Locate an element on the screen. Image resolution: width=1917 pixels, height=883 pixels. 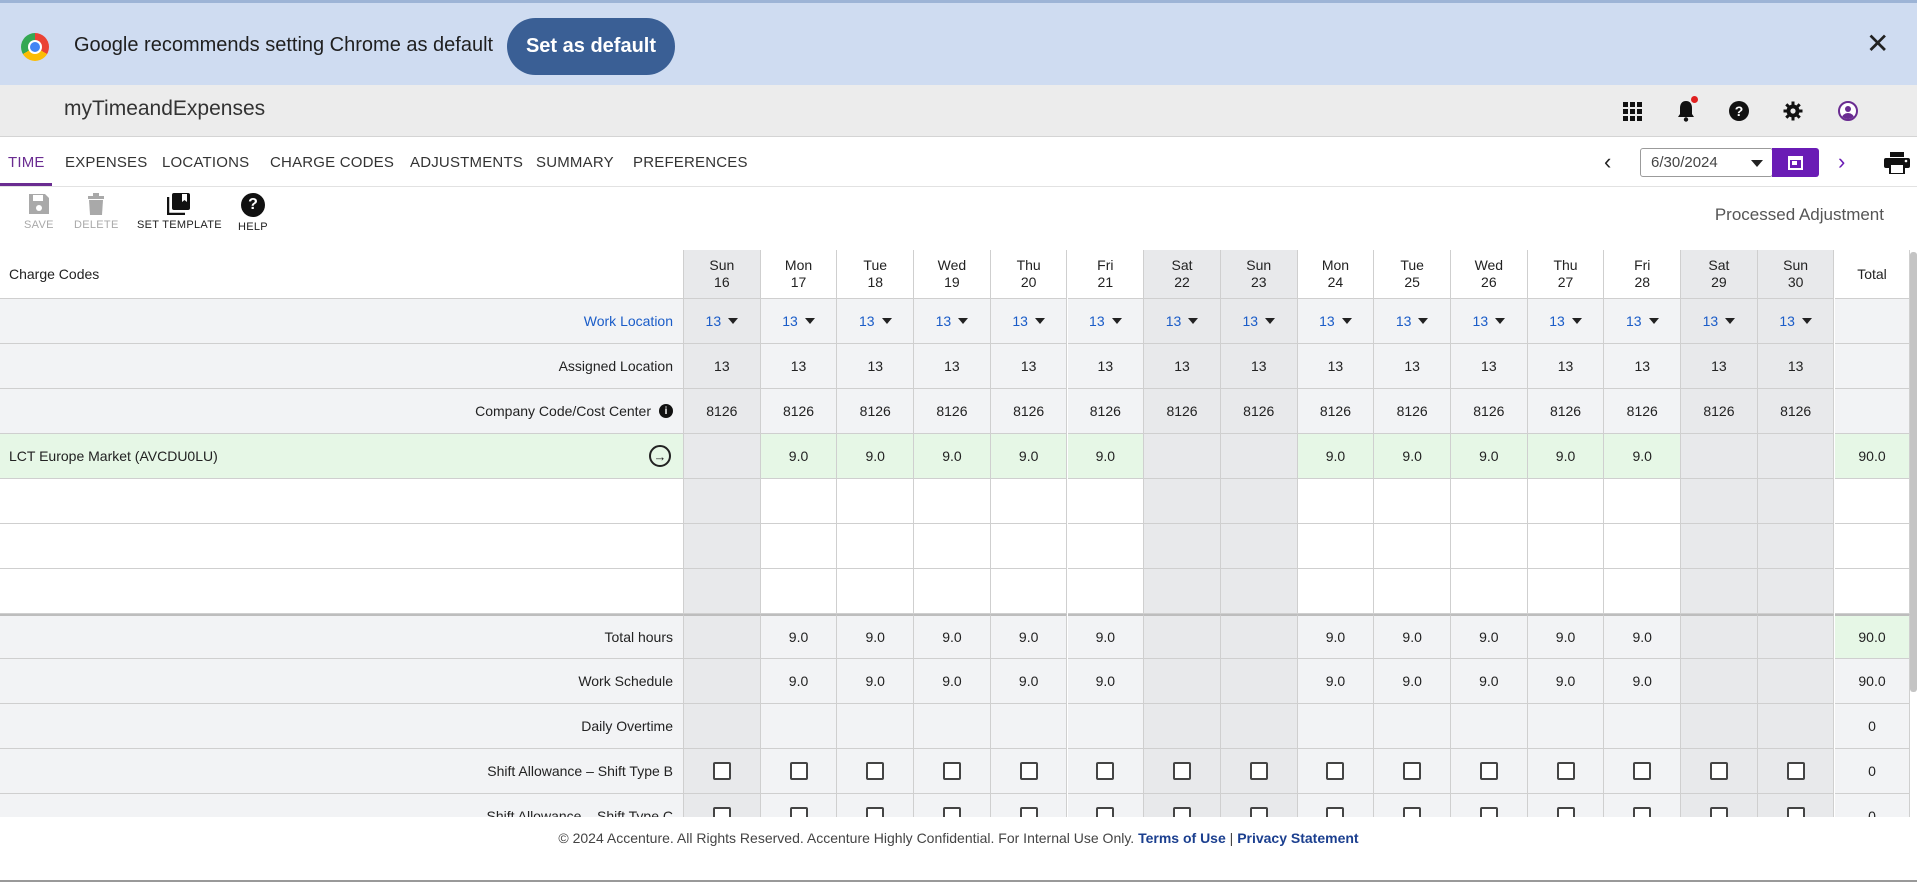
save-button: SAVE is located at coordinates (39, 212).